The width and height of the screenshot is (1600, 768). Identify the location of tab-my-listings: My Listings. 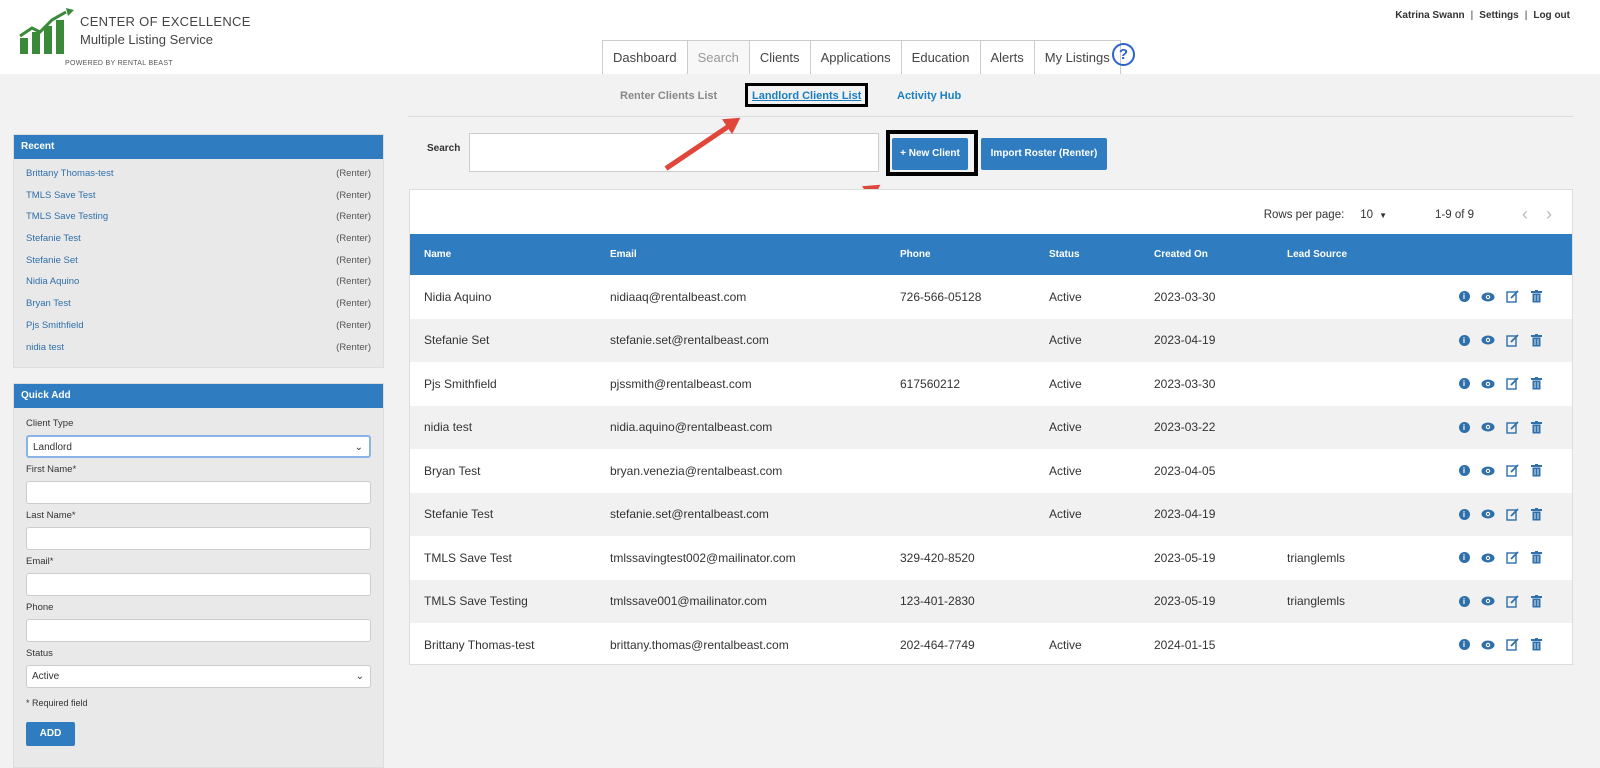
(1077, 57).